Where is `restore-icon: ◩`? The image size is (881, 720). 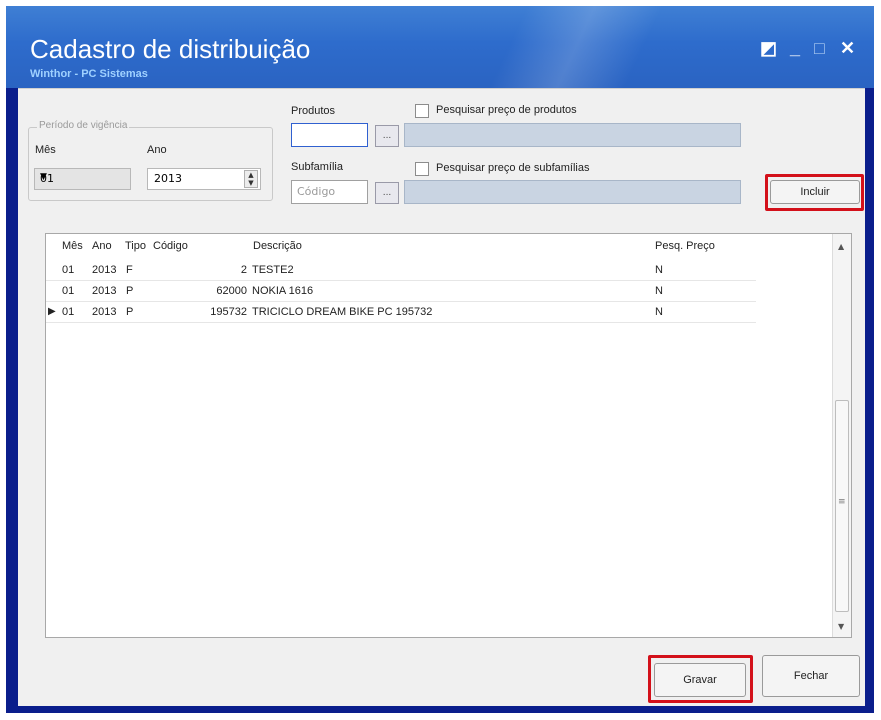 restore-icon: ◩ is located at coordinates (768, 48).